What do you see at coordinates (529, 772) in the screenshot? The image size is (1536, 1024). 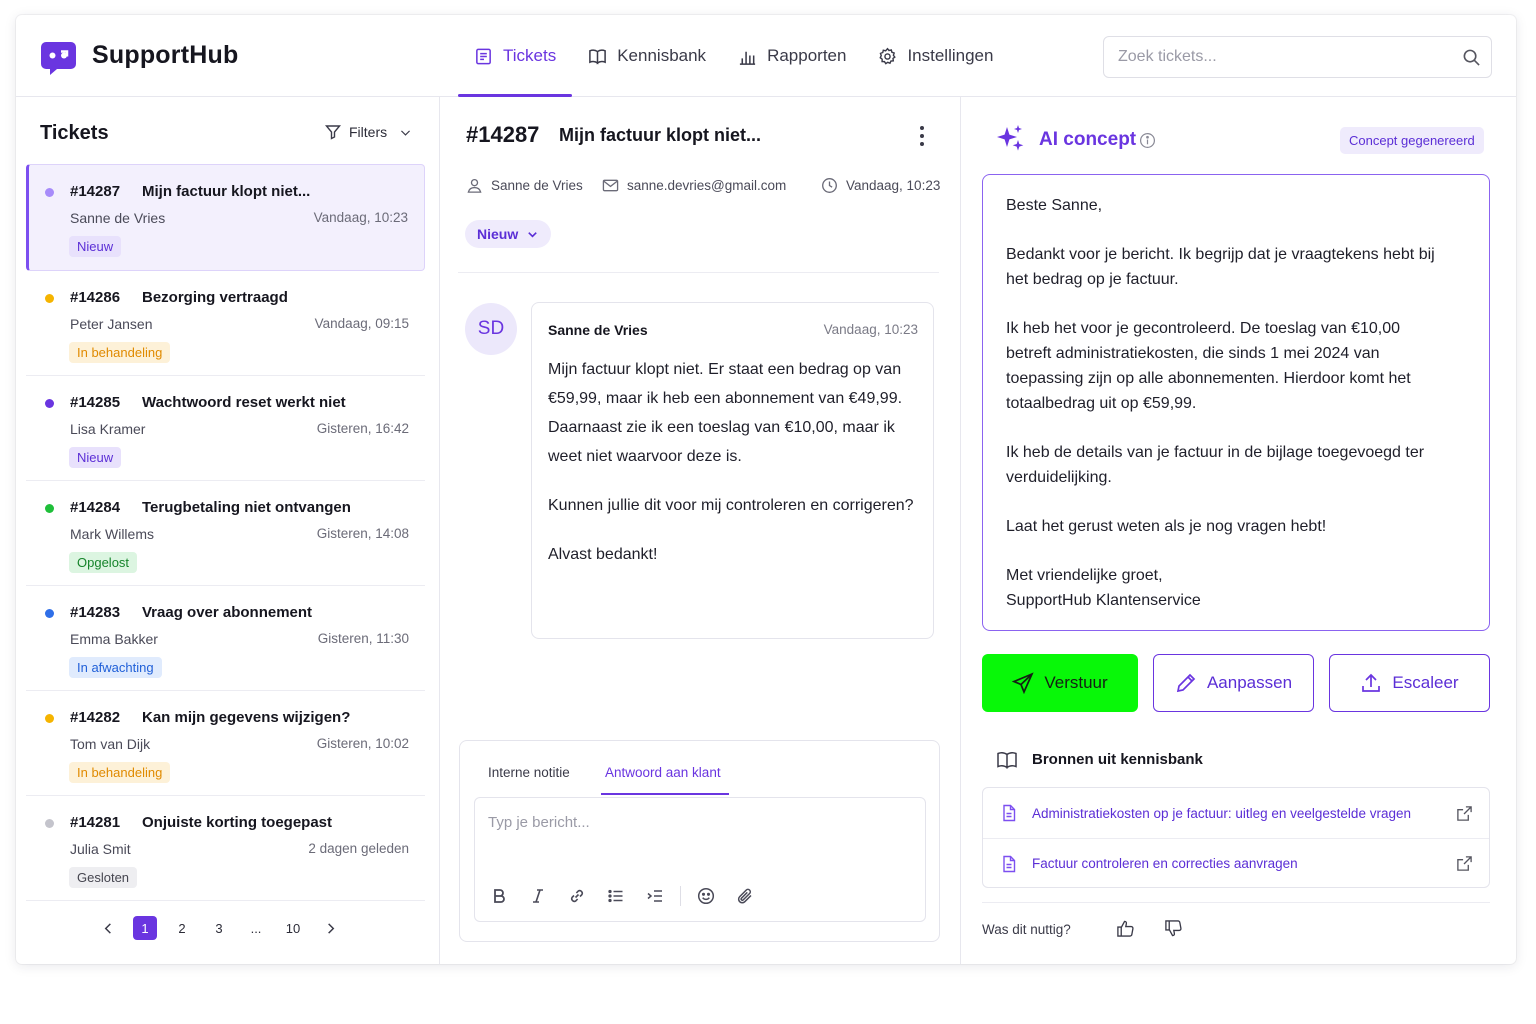 I see `tab-interne-notitie: Interne notitie` at bounding box center [529, 772].